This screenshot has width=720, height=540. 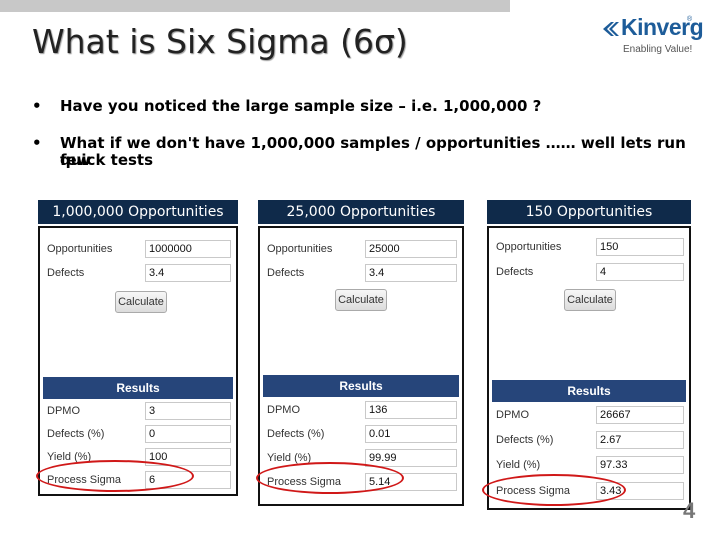 I want to click on logo-tagline: Enabling Value!, so click(x=658, y=49).